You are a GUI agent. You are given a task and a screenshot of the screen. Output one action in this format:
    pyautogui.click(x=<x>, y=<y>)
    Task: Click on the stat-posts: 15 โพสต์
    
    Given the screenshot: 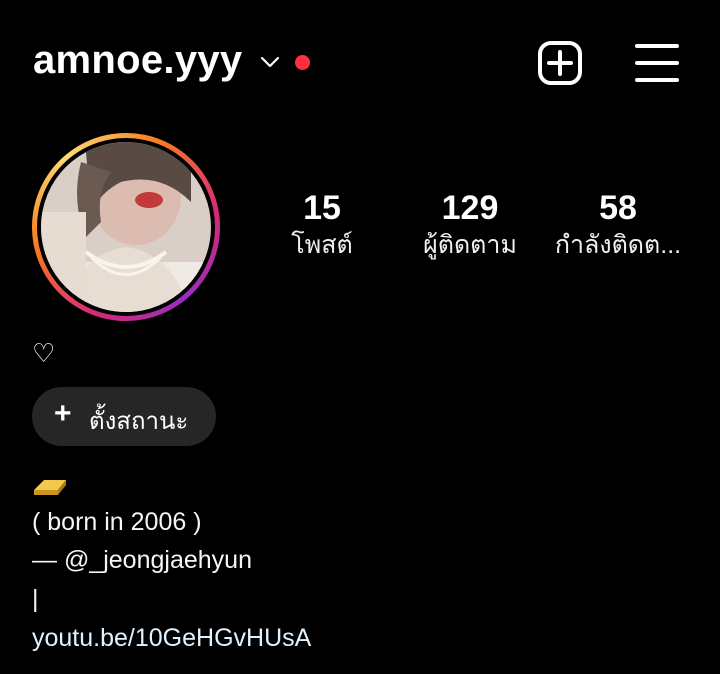 What is the action you would take?
    pyautogui.click(x=322, y=225)
    